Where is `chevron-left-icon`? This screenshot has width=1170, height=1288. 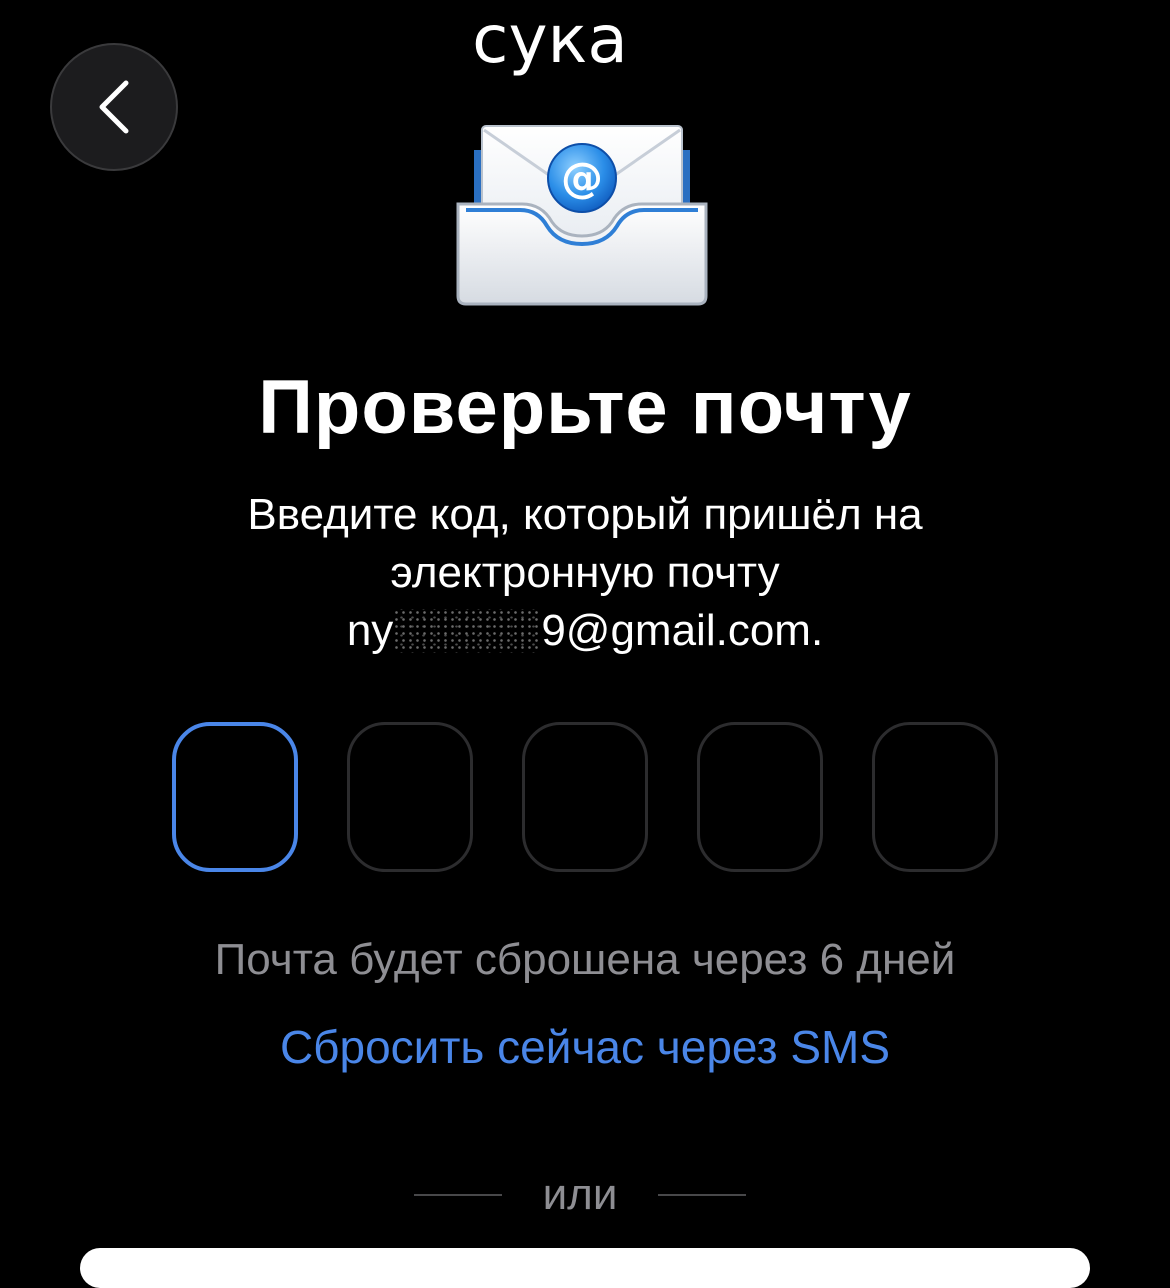
chevron-left-icon is located at coordinates (114, 107).